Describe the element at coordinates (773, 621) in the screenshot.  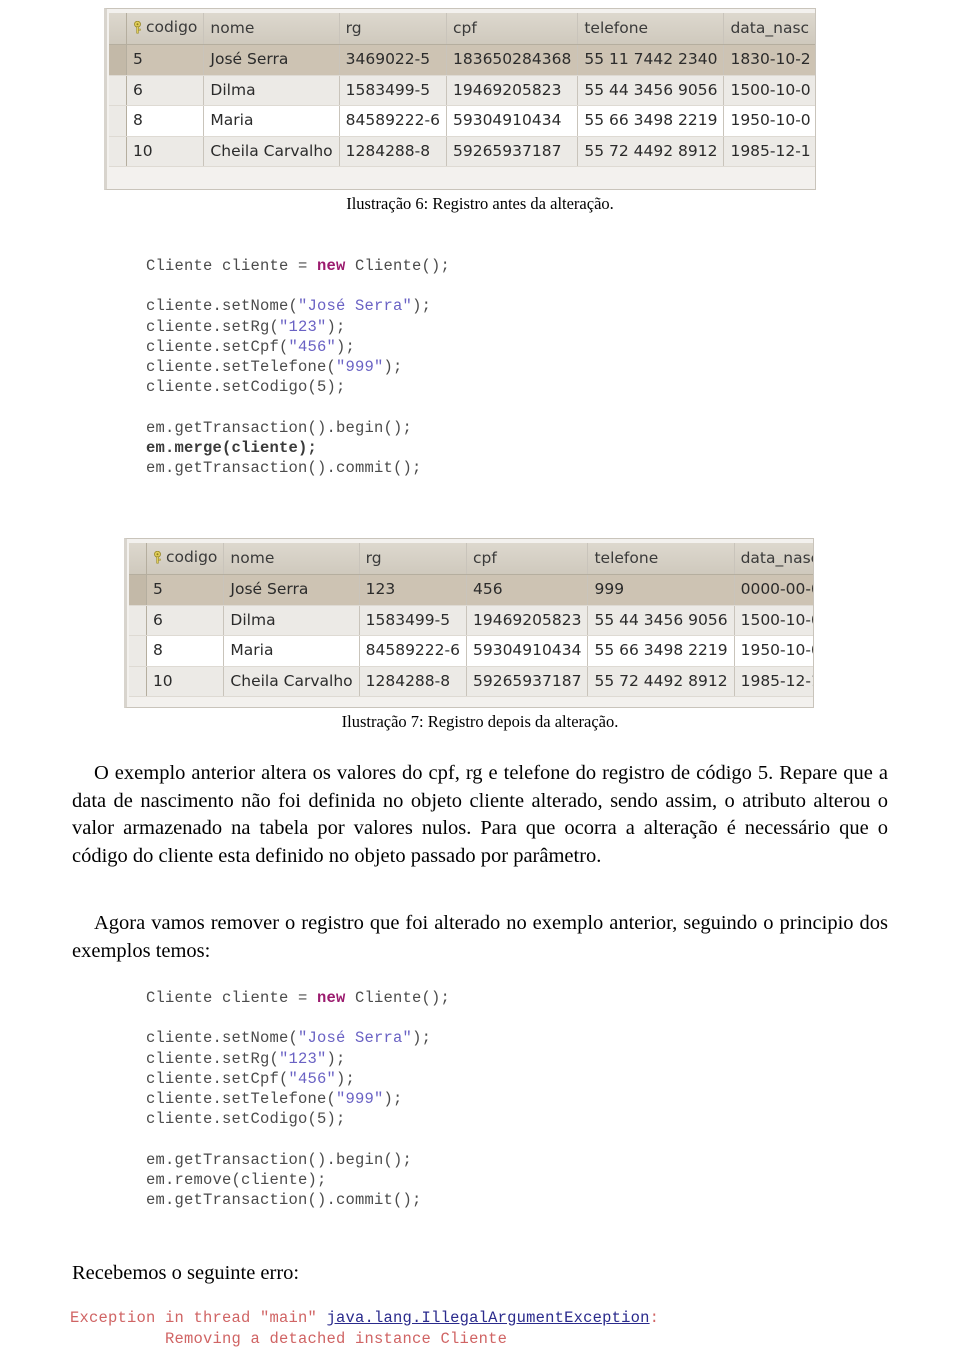
I see `table-cell-data_nasc: 1500-10-08` at that location.